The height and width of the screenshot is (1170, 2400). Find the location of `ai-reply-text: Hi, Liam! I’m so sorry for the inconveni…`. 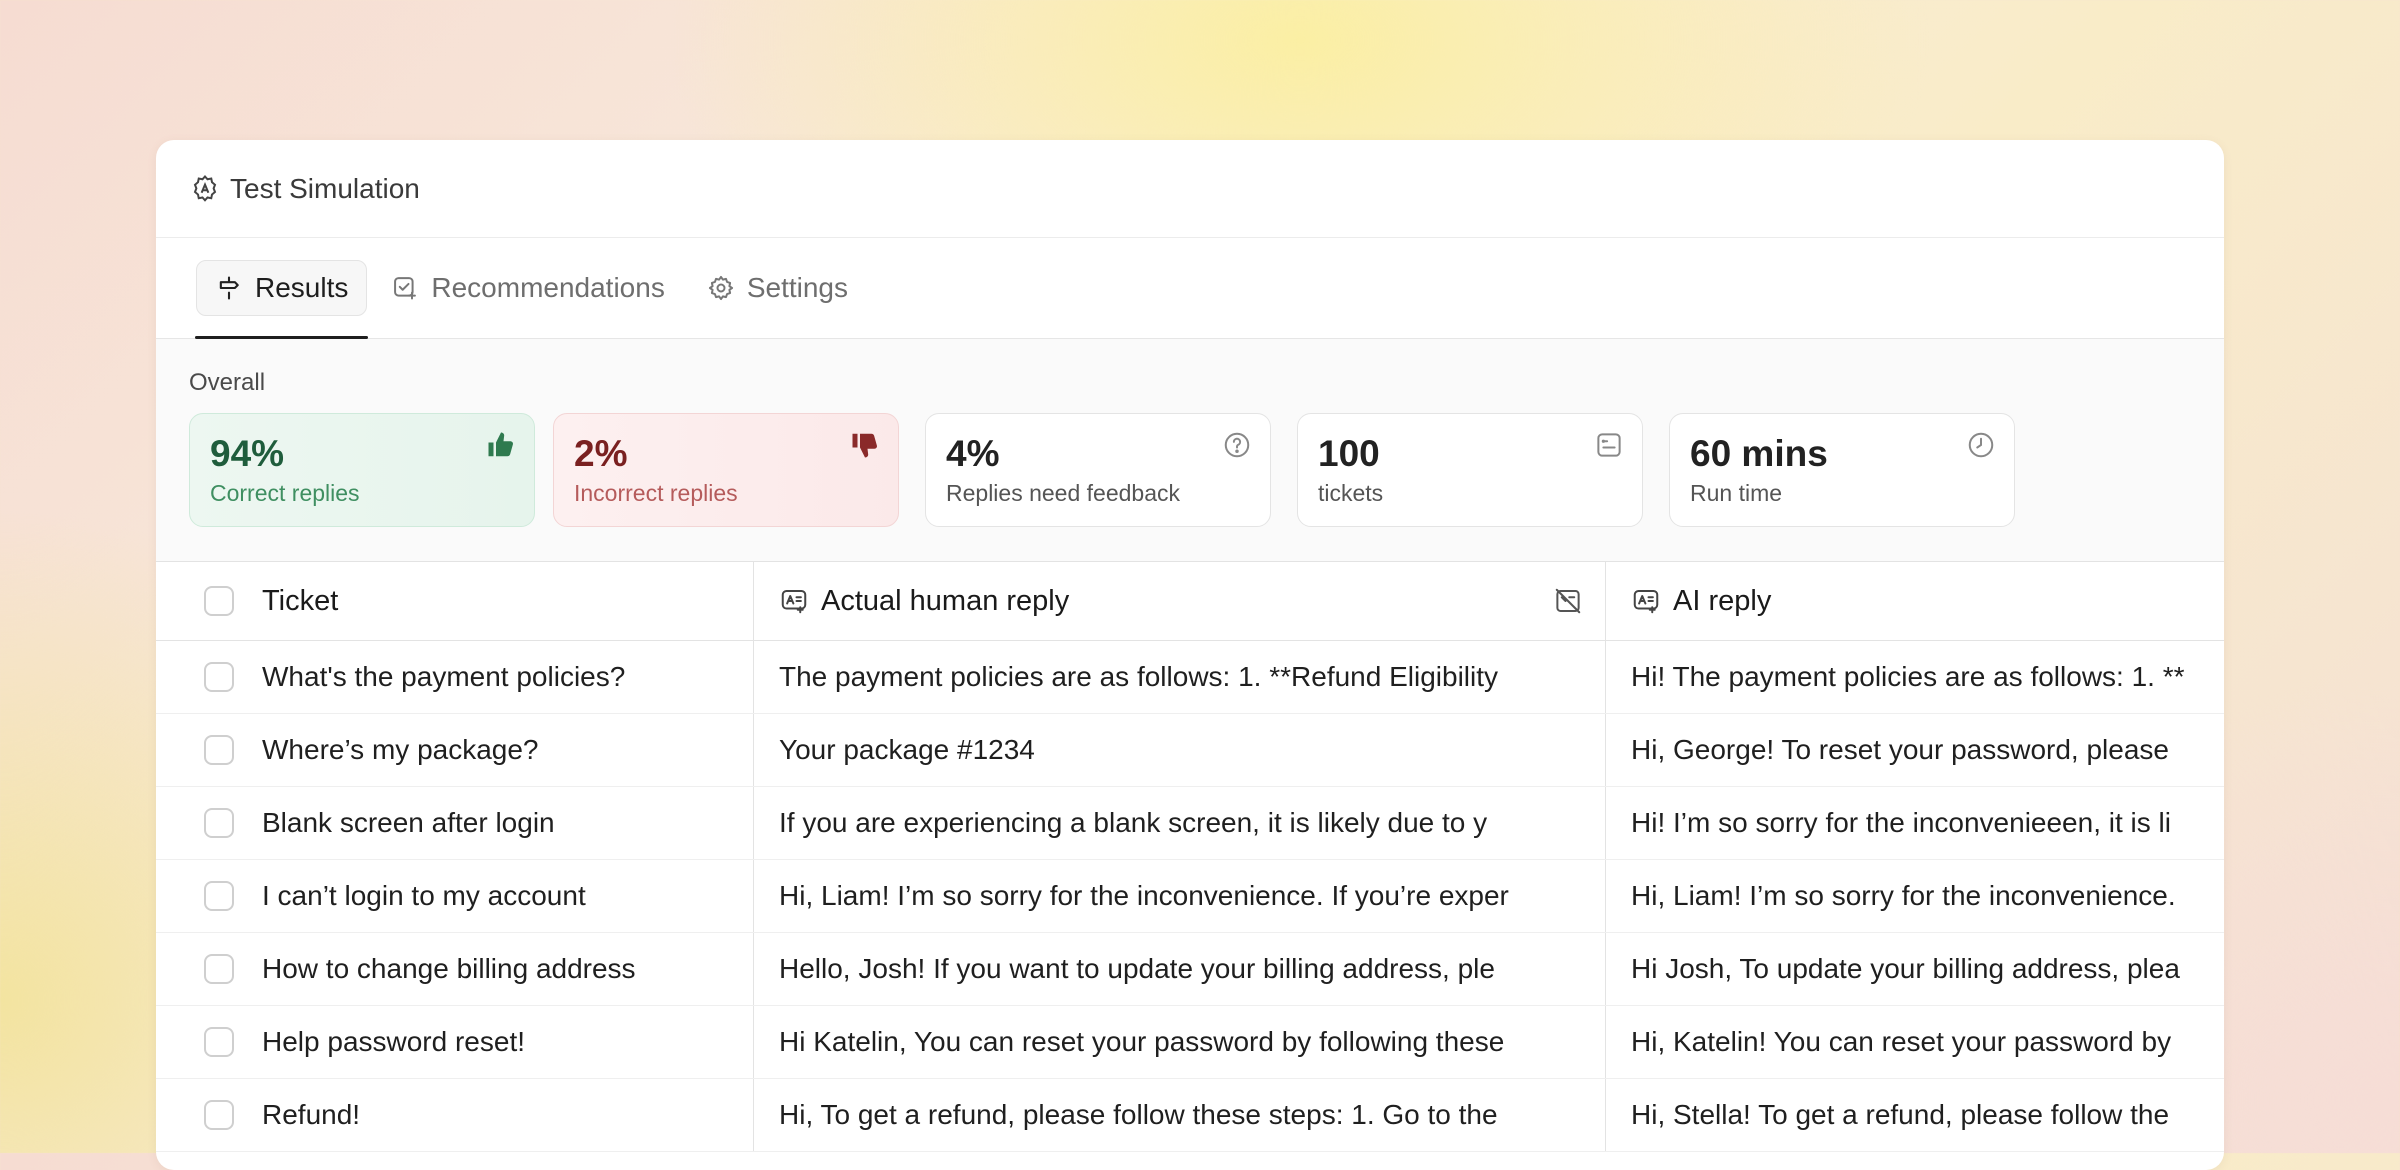

ai-reply-text: Hi, Liam! I’m so sorry for the inconveni… is located at coordinates (1903, 895).